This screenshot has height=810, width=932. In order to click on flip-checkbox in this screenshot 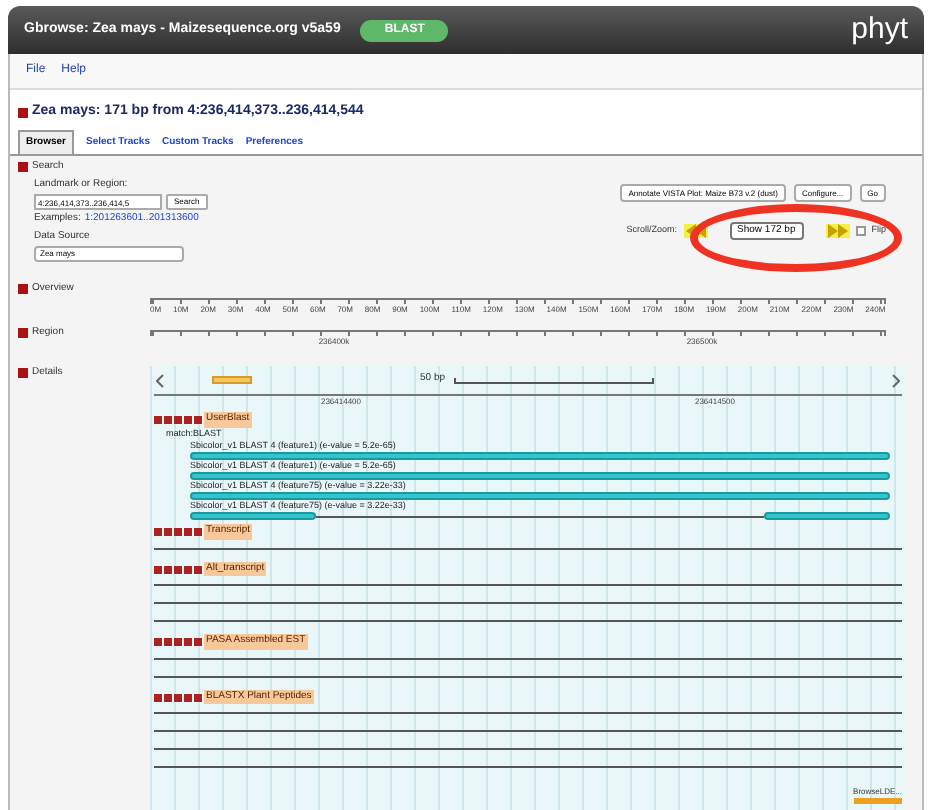, I will do `click(860, 231)`.